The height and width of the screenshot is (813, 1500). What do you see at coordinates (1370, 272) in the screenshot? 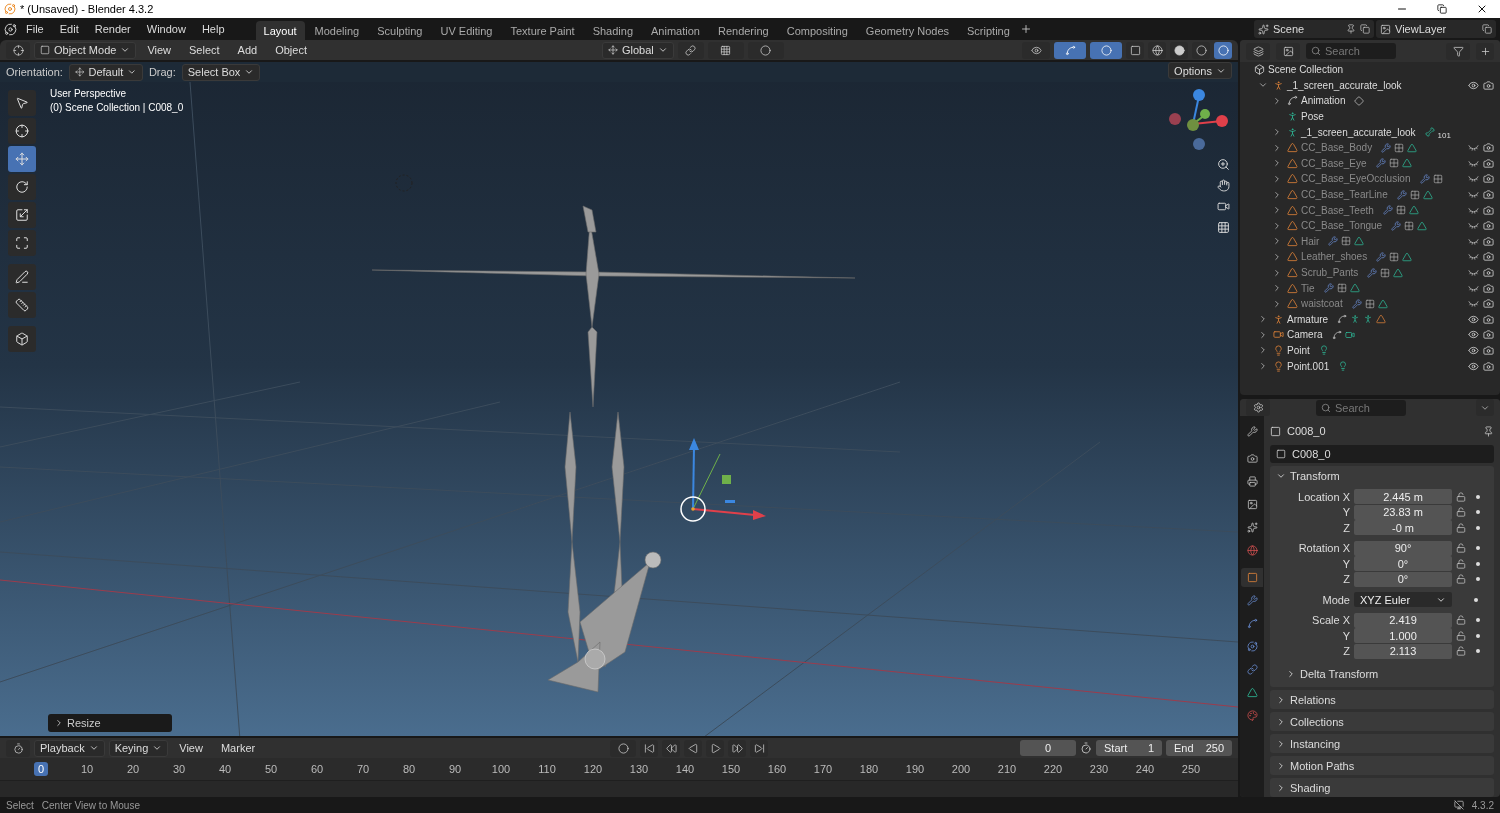
I see `outliner-item: Scrub_Pants` at bounding box center [1370, 272].